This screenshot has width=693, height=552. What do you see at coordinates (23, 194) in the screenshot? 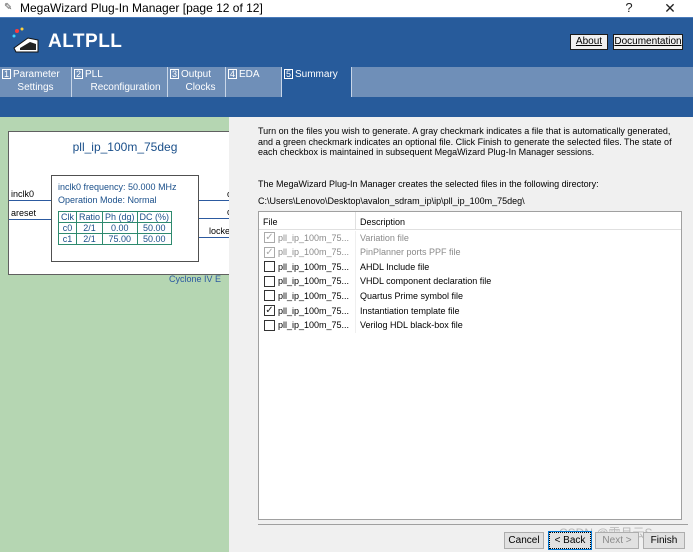
I see `port-inclk0: inclk0` at bounding box center [23, 194].